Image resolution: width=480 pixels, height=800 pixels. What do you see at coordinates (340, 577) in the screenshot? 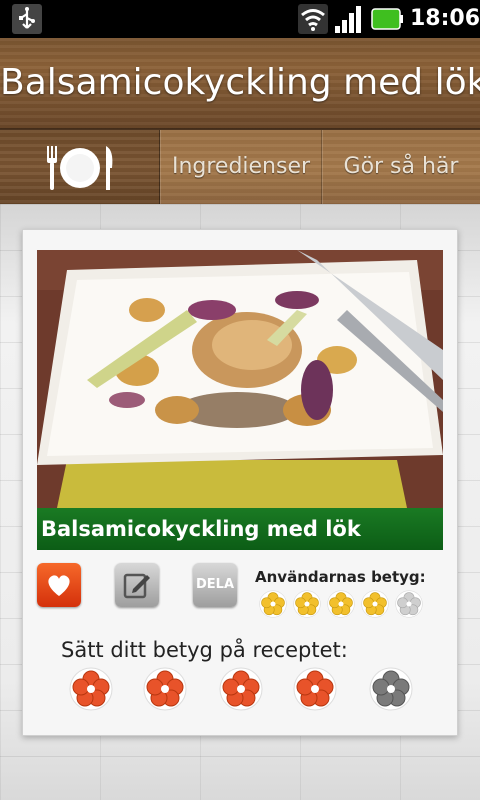
I see `users-rating-label: Användarnas betyg:` at bounding box center [340, 577].